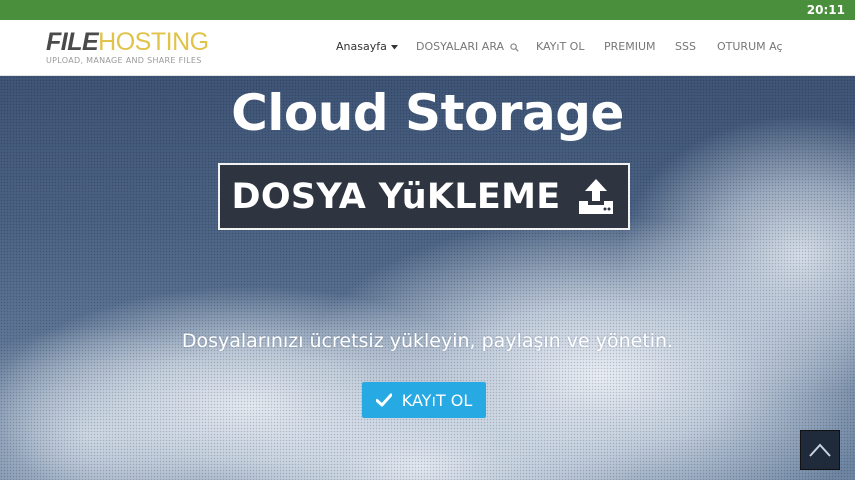  What do you see at coordinates (367, 46) in the screenshot?
I see `nav-item-home: Anasayfa` at bounding box center [367, 46].